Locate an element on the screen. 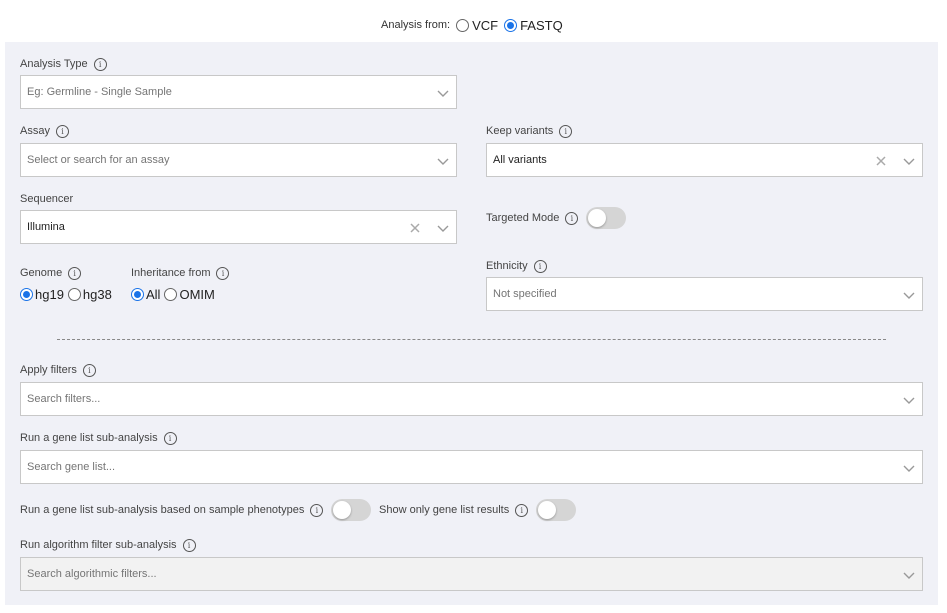 The width and height of the screenshot is (947, 613). analysis-type-label: Analysis Type i is located at coordinates (63, 64).